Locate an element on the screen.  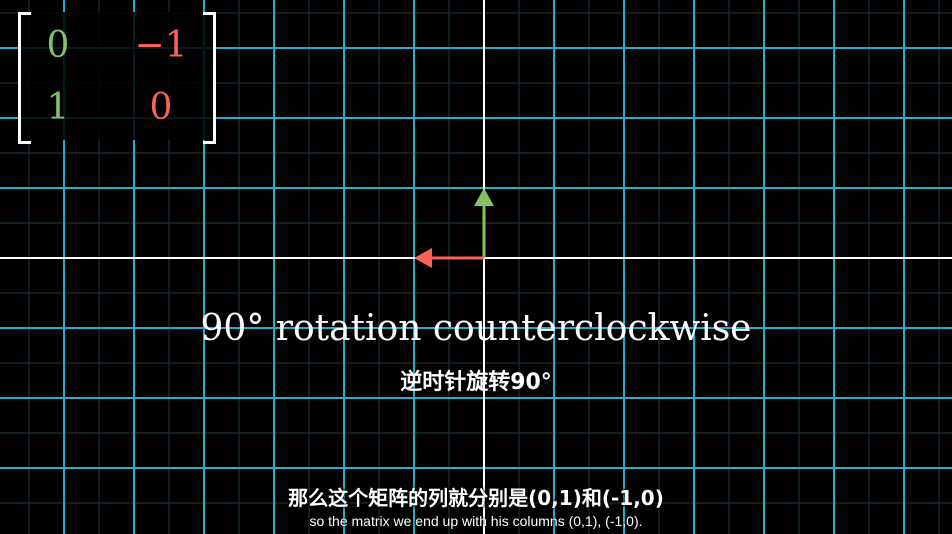
english-caption: 90° rotation counterclockwise is located at coordinates (476, 328).